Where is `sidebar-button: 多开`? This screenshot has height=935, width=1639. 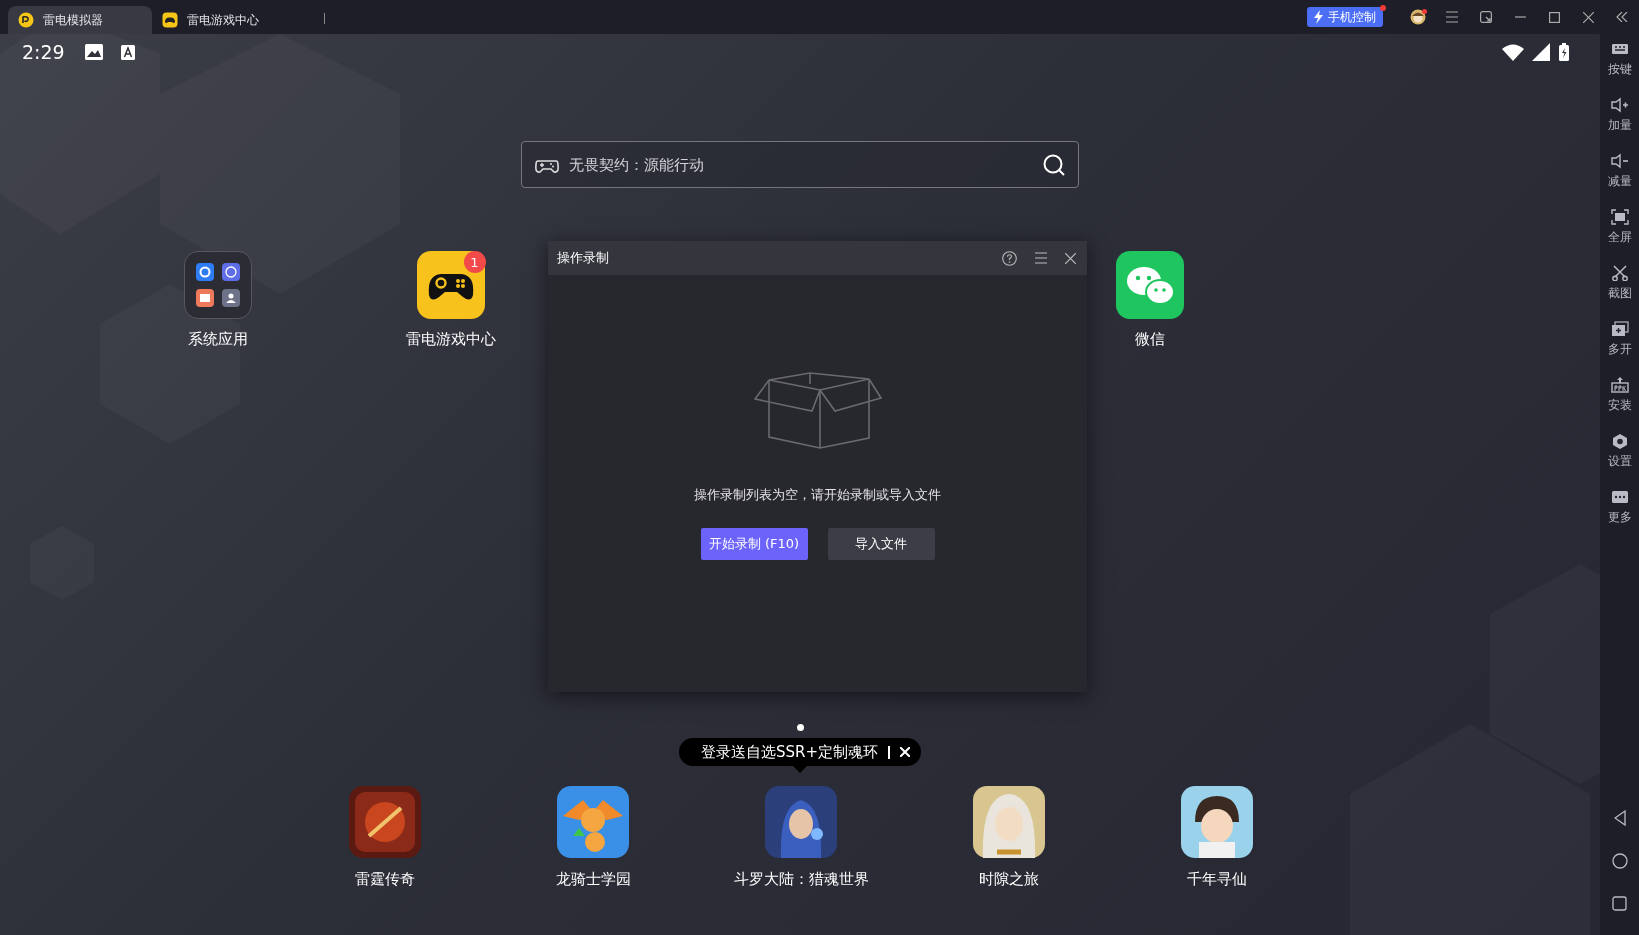 sidebar-button: 多开 is located at coordinates (1619, 349).